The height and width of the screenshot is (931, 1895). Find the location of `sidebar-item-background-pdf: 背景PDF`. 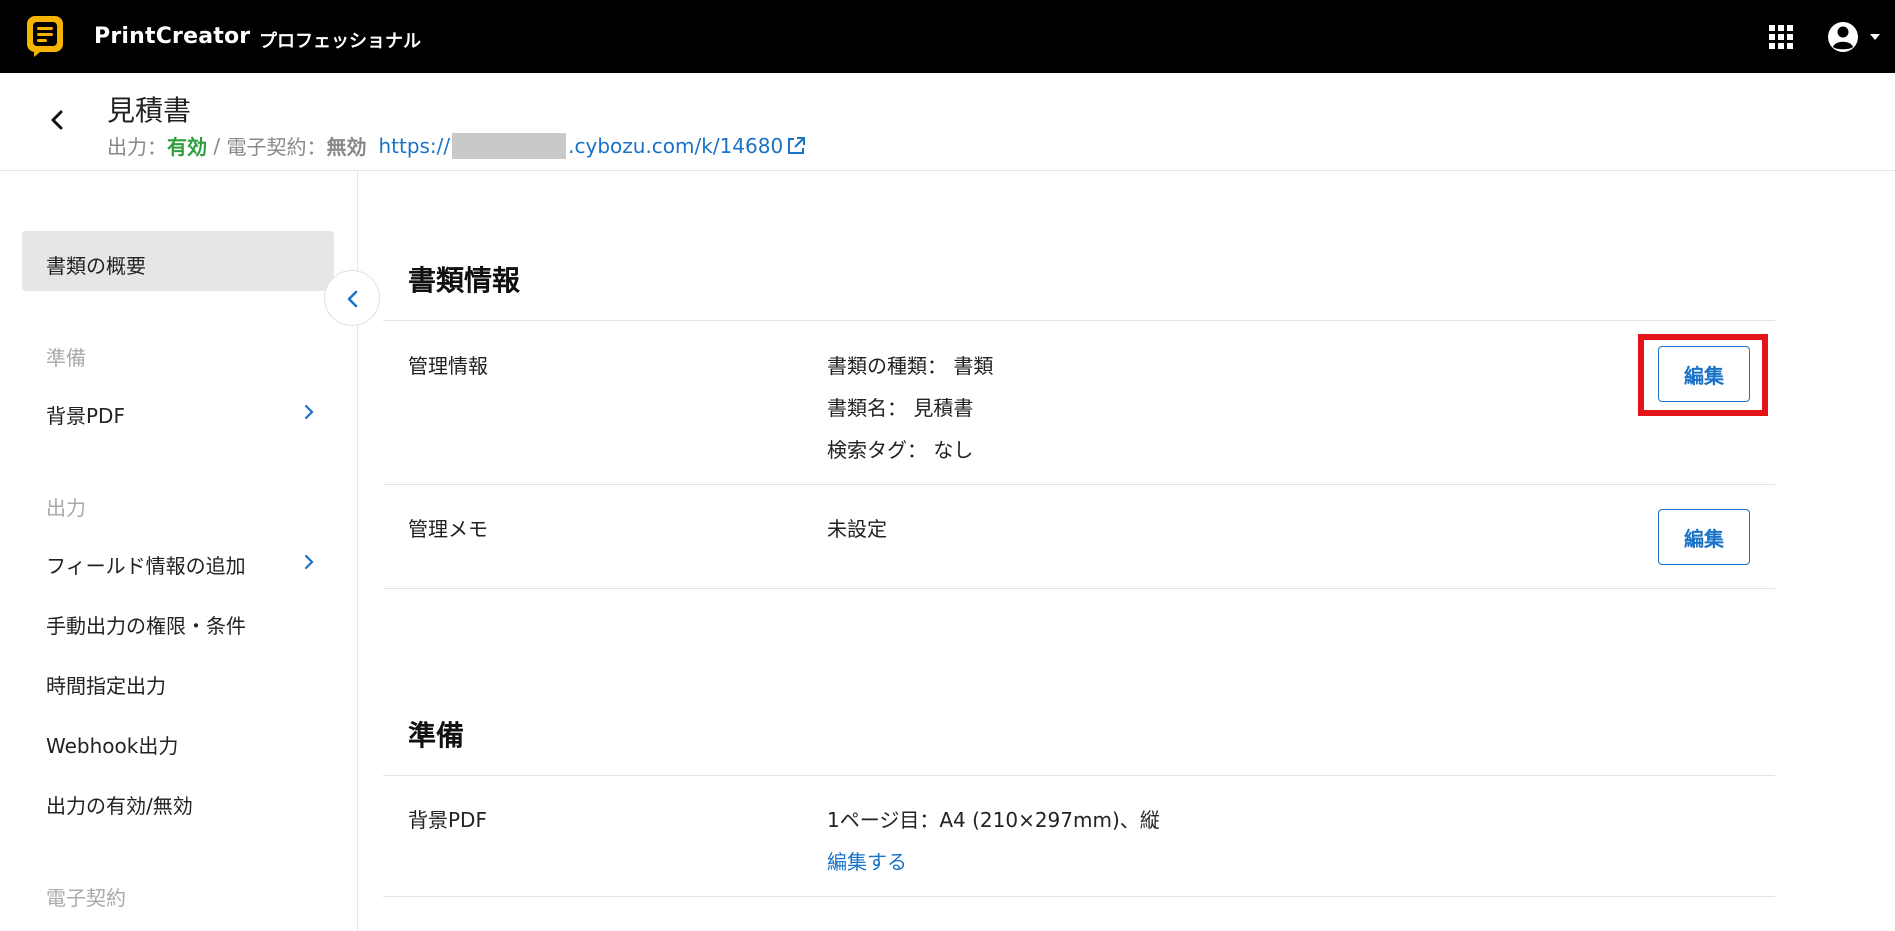

sidebar-item-background-pdf: 背景PDF is located at coordinates (181, 414).